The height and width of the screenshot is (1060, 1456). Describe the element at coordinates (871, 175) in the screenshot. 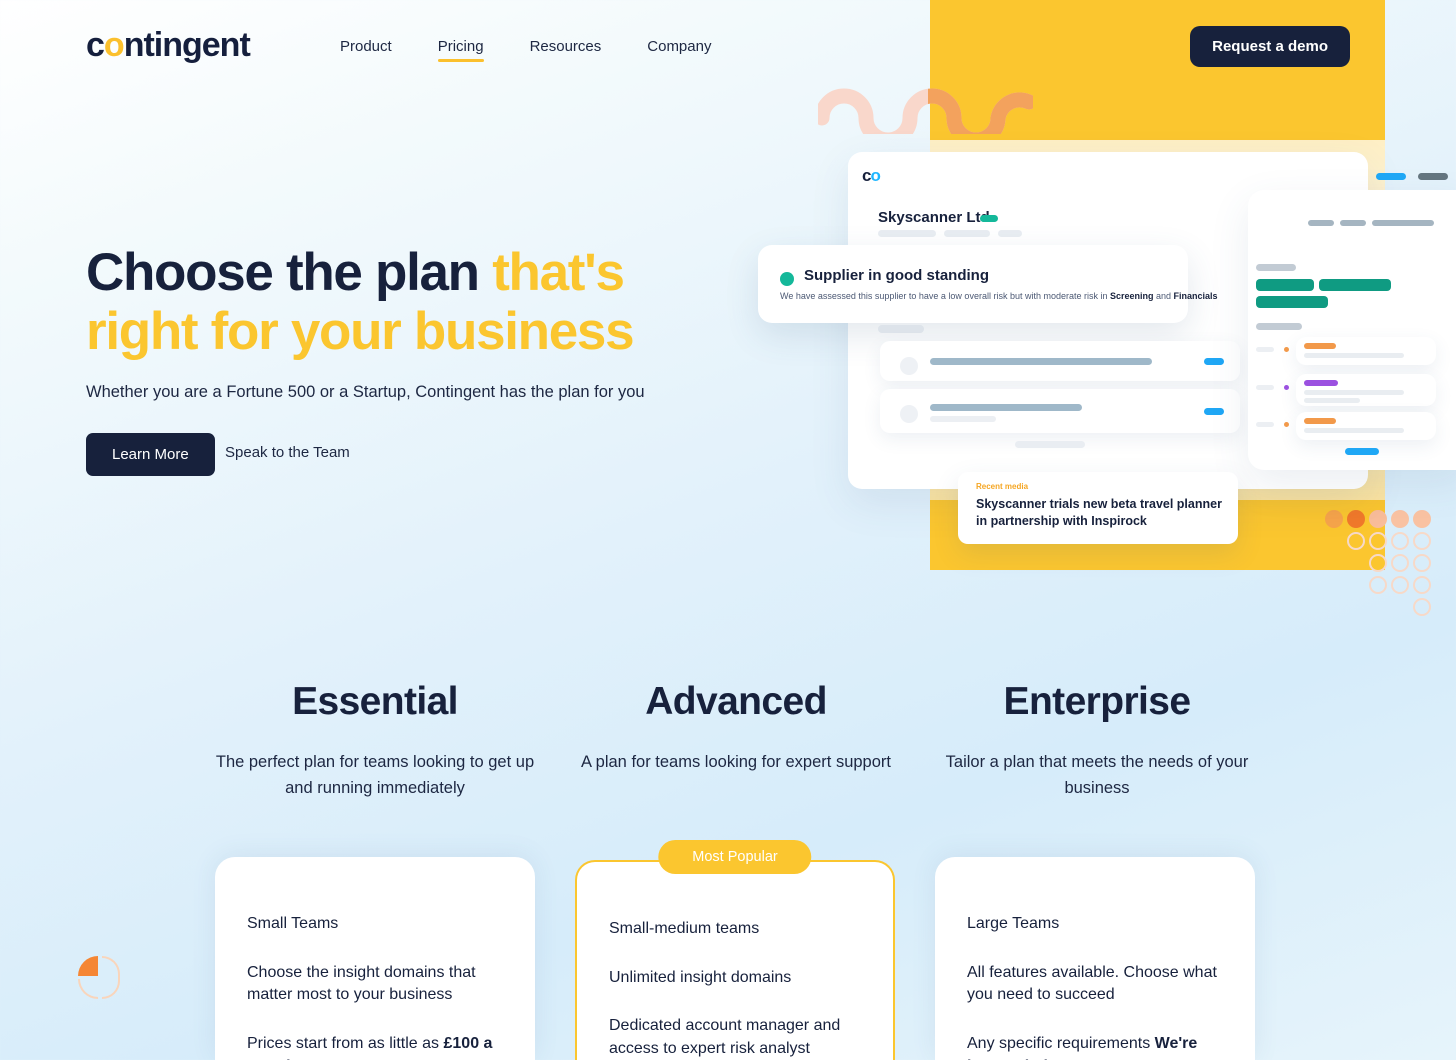

I see `app-logo-mark: co` at that location.